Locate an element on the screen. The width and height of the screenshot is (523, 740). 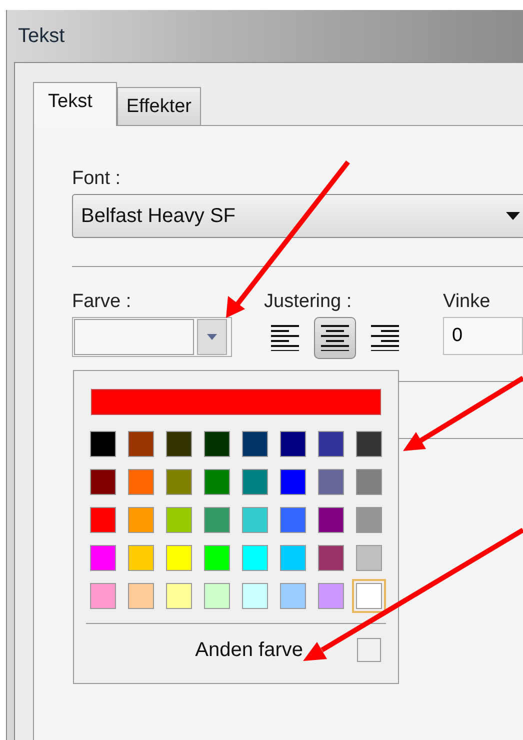
field-label: Farve : is located at coordinates (102, 302).